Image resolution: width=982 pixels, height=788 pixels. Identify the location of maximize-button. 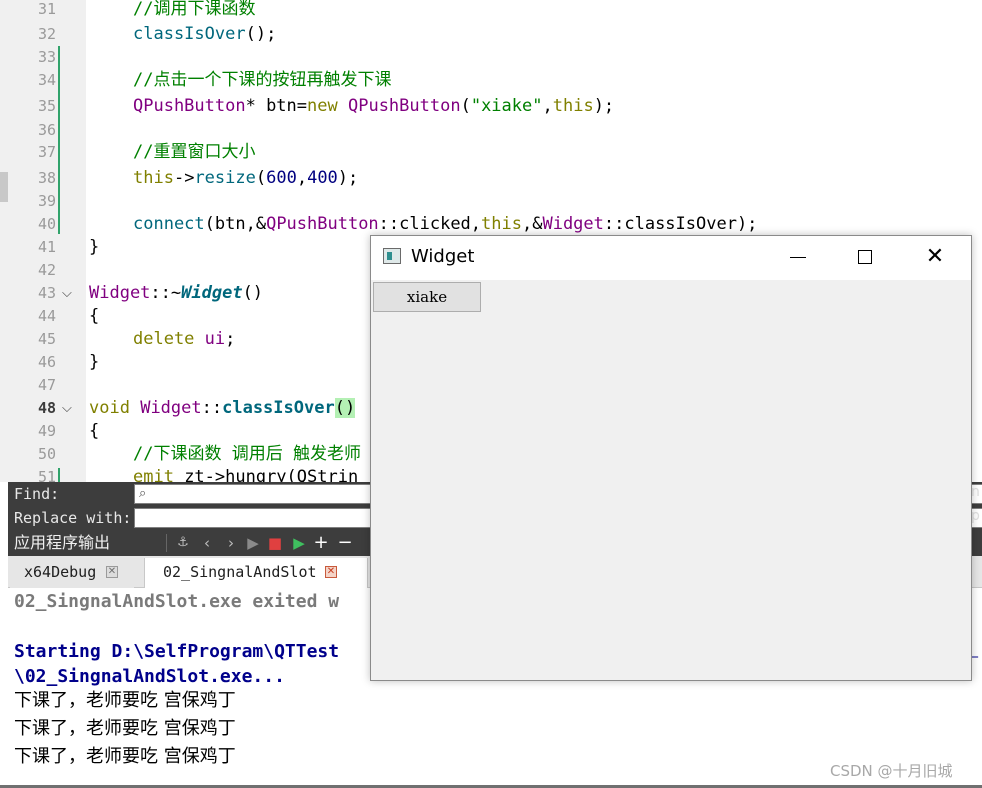
(865, 258).